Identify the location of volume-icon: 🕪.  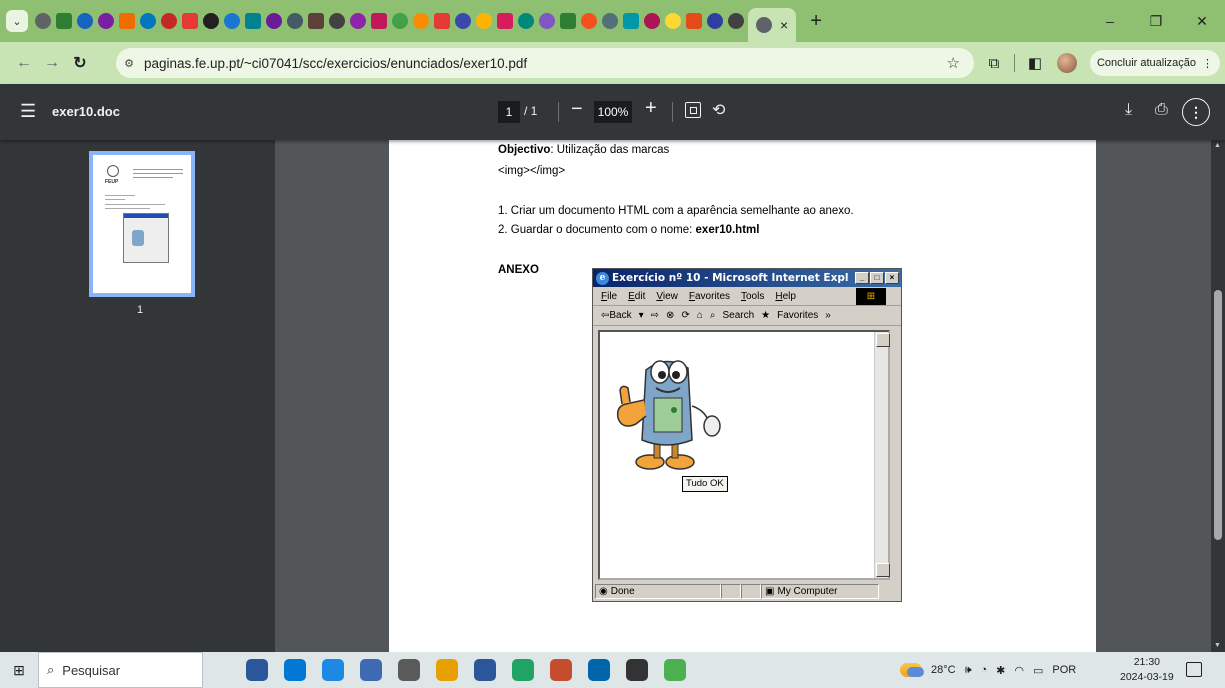
(968, 670).